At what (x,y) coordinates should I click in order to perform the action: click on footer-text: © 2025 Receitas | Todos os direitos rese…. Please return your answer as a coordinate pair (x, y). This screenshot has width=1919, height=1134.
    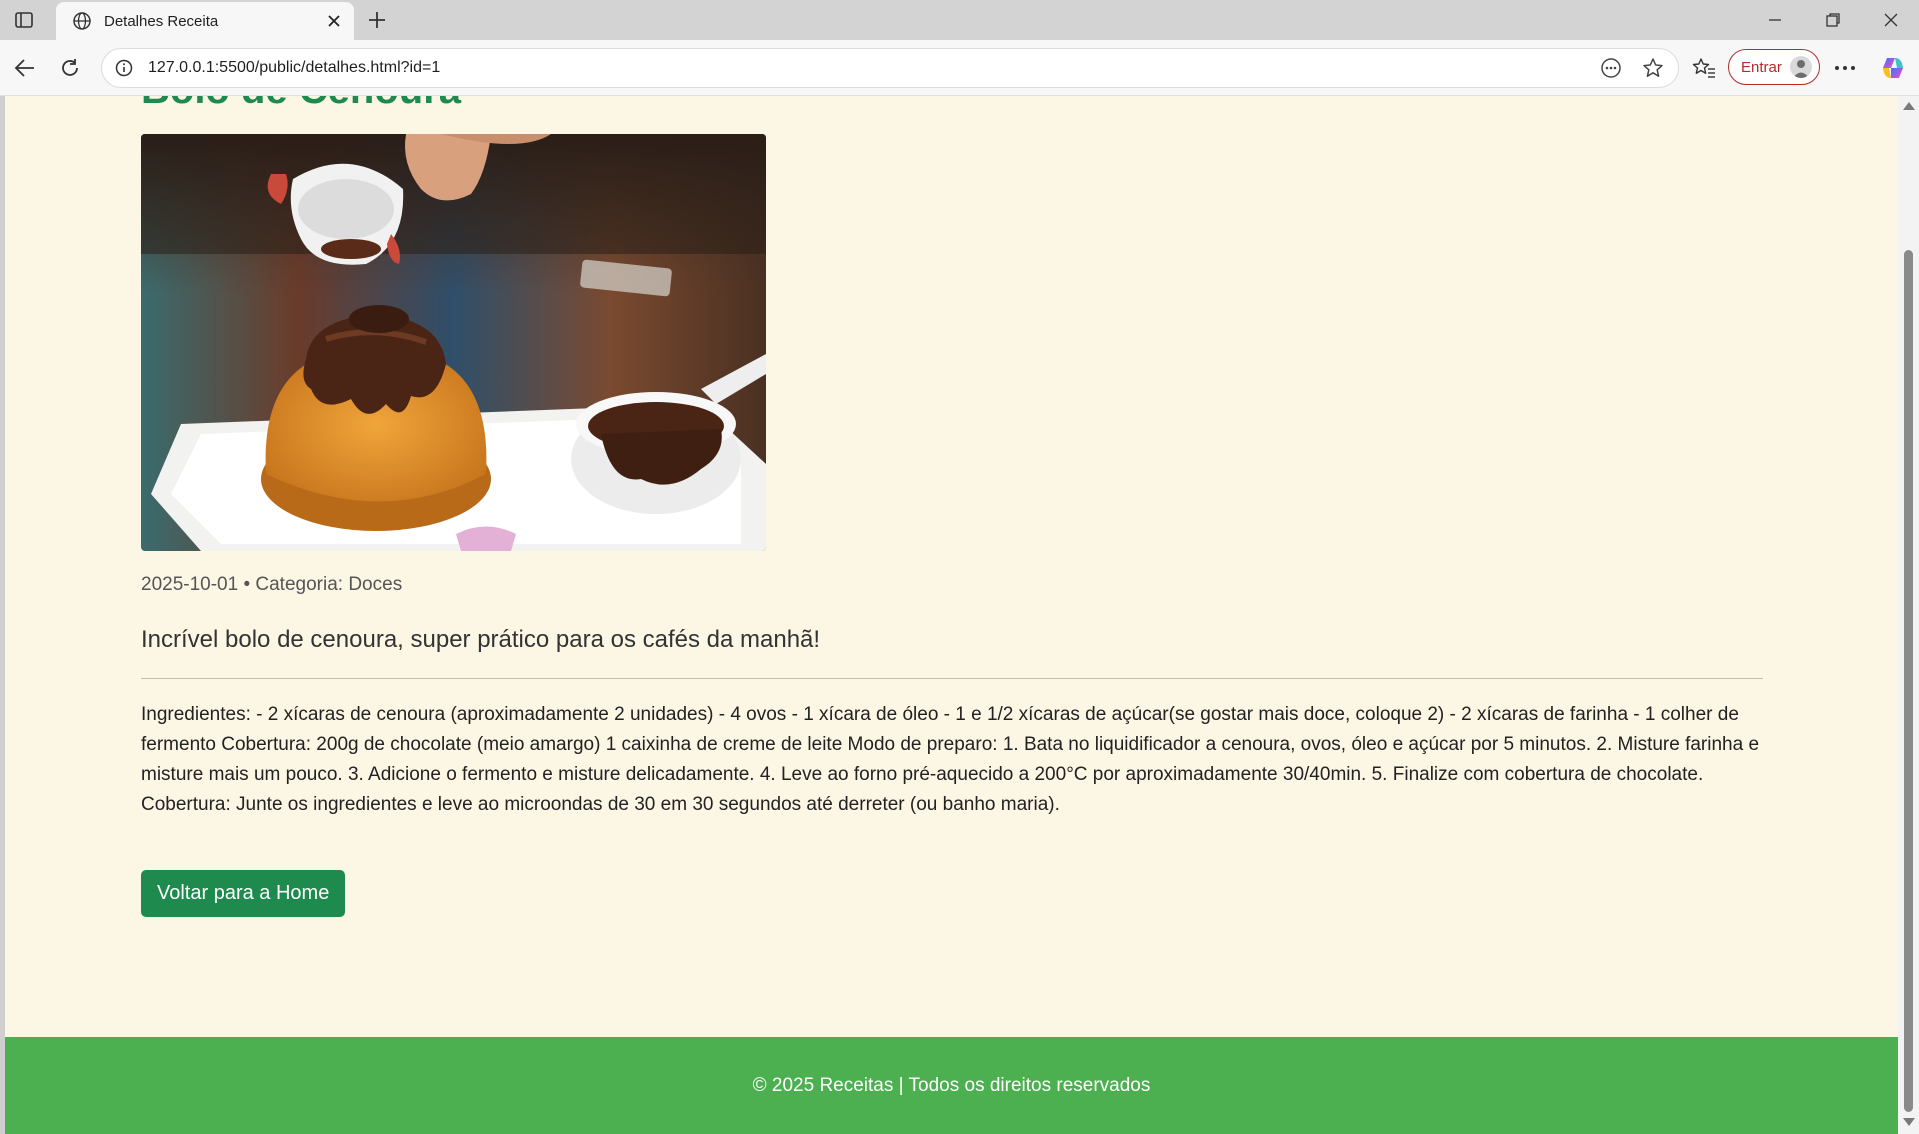
    Looking at the image, I should click on (951, 1085).